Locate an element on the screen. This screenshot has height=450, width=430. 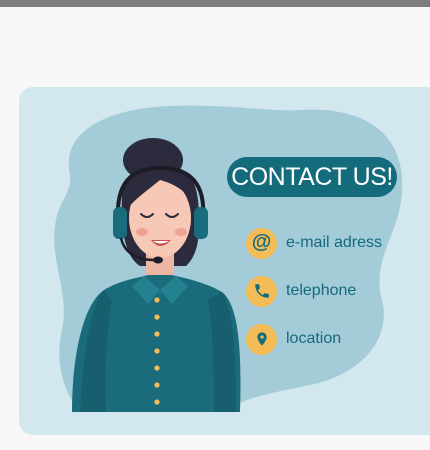
contact-item-location: location is located at coordinates (293, 339).